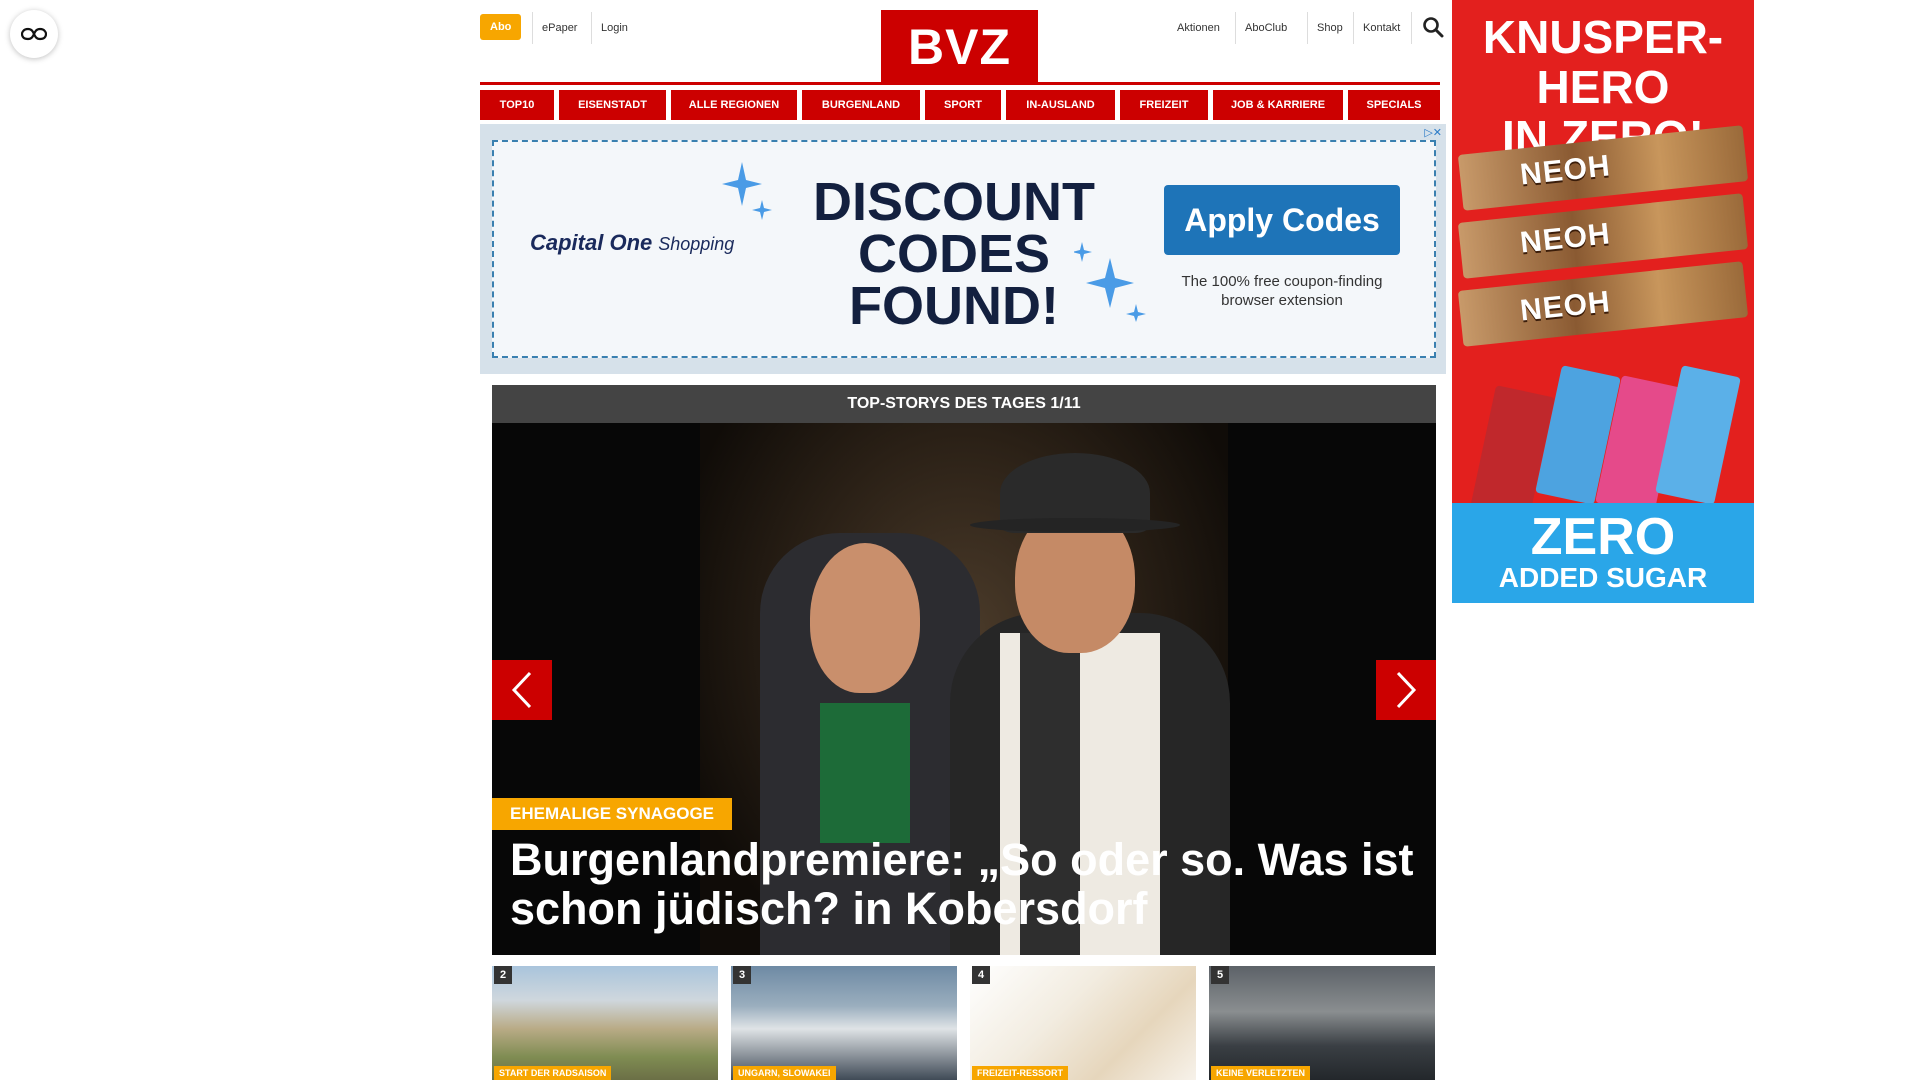  I want to click on thumbnail-tag: UNGARN, SLOWAKEI, so click(784, 1073).